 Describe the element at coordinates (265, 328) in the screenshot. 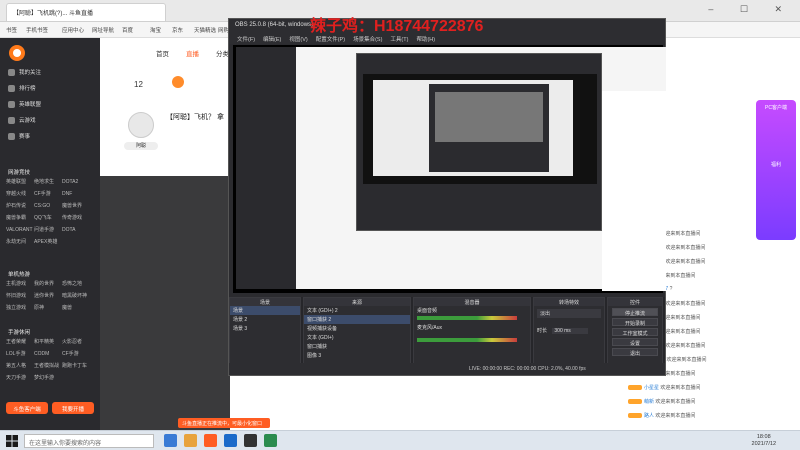

I see `scene-item: 场景 3` at that location.